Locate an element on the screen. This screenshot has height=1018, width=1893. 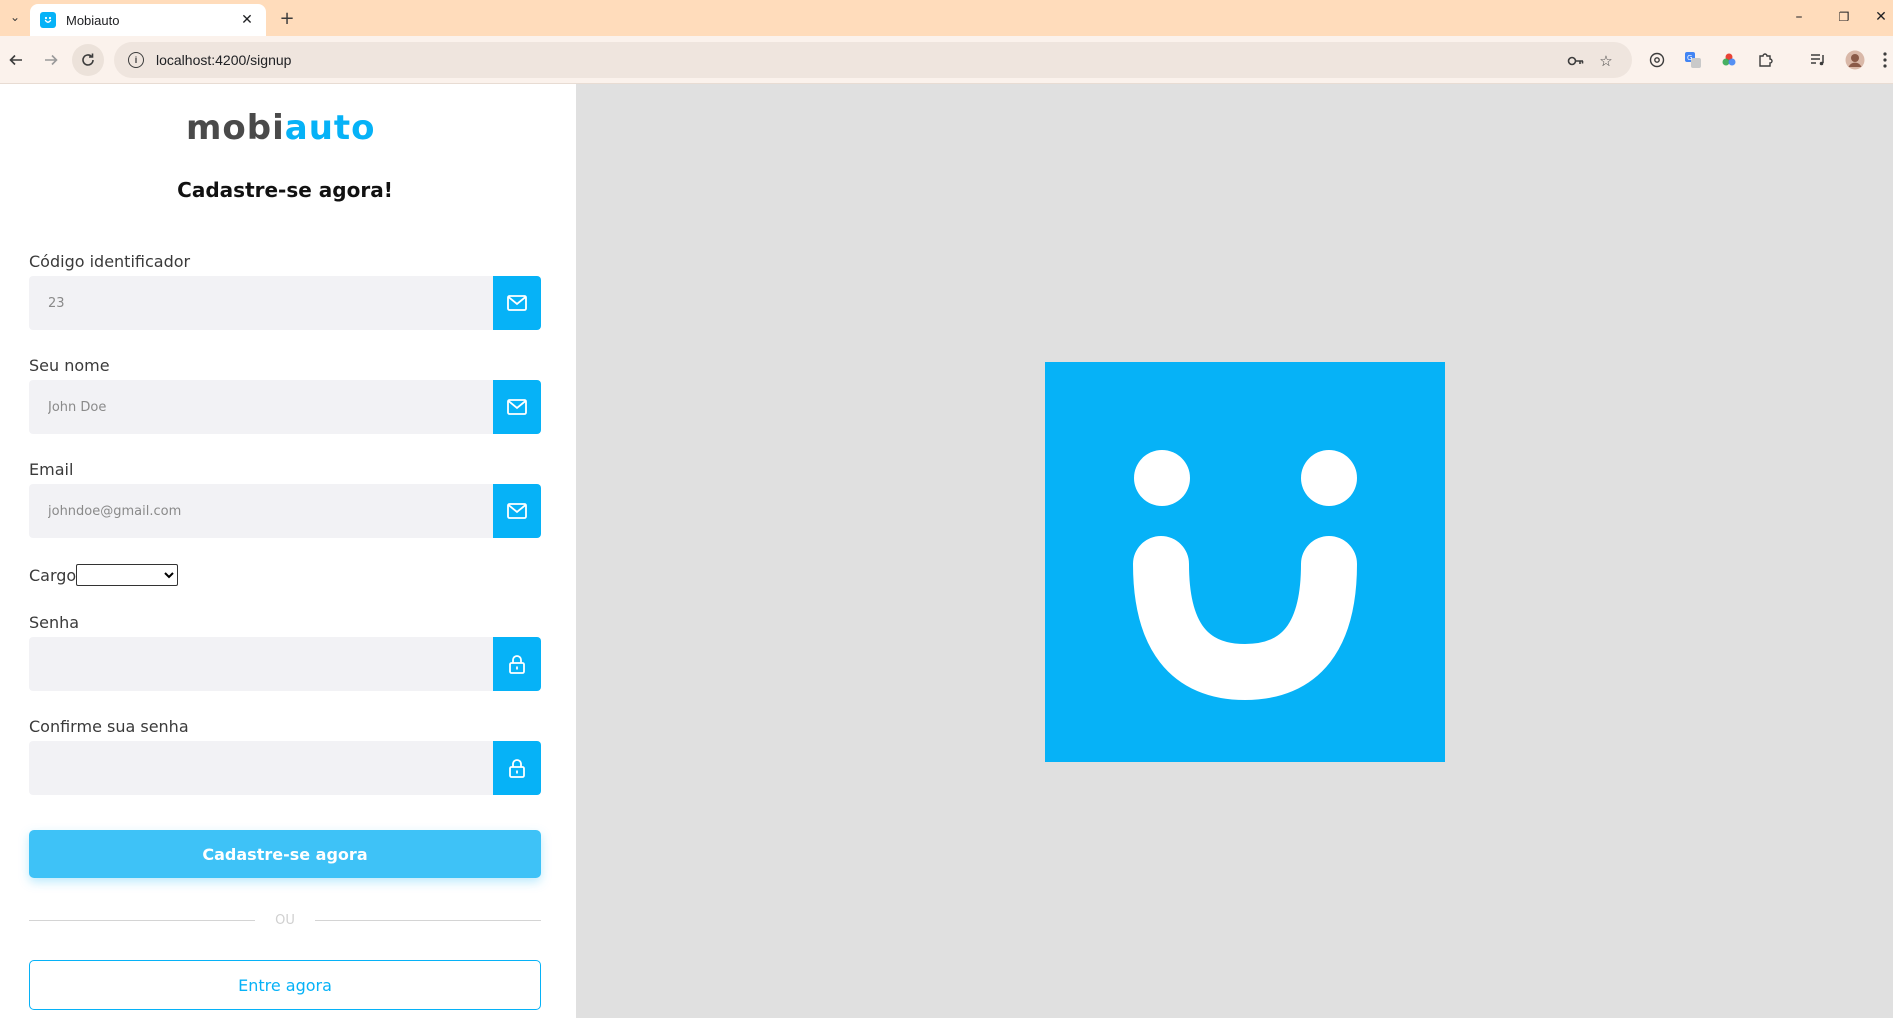
extension-circle-icon is located at coordinates (1657, 60).